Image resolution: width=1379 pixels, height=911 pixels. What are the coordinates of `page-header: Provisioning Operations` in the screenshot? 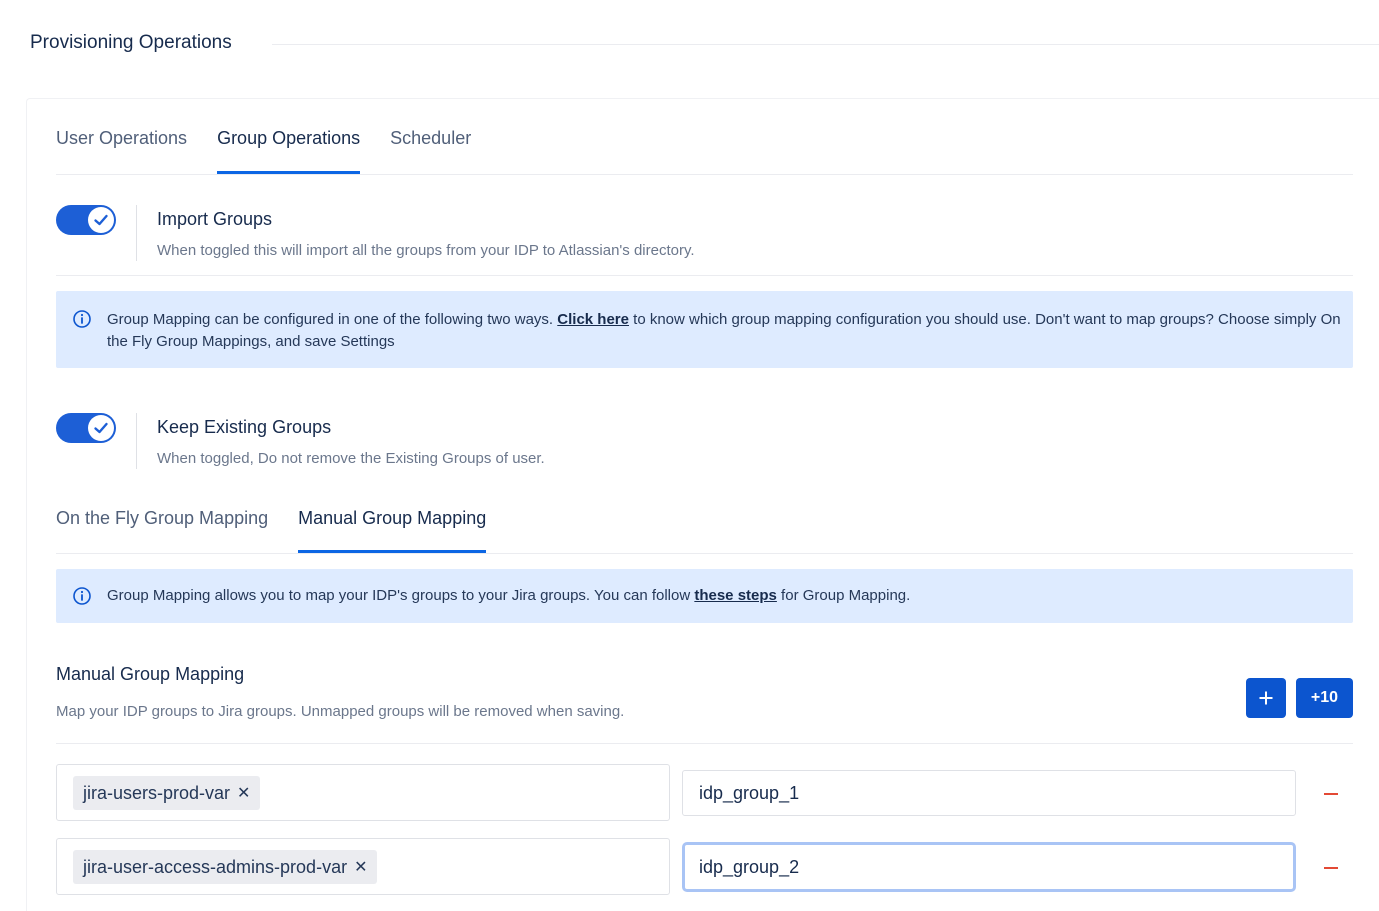 It's located at (704, 43).